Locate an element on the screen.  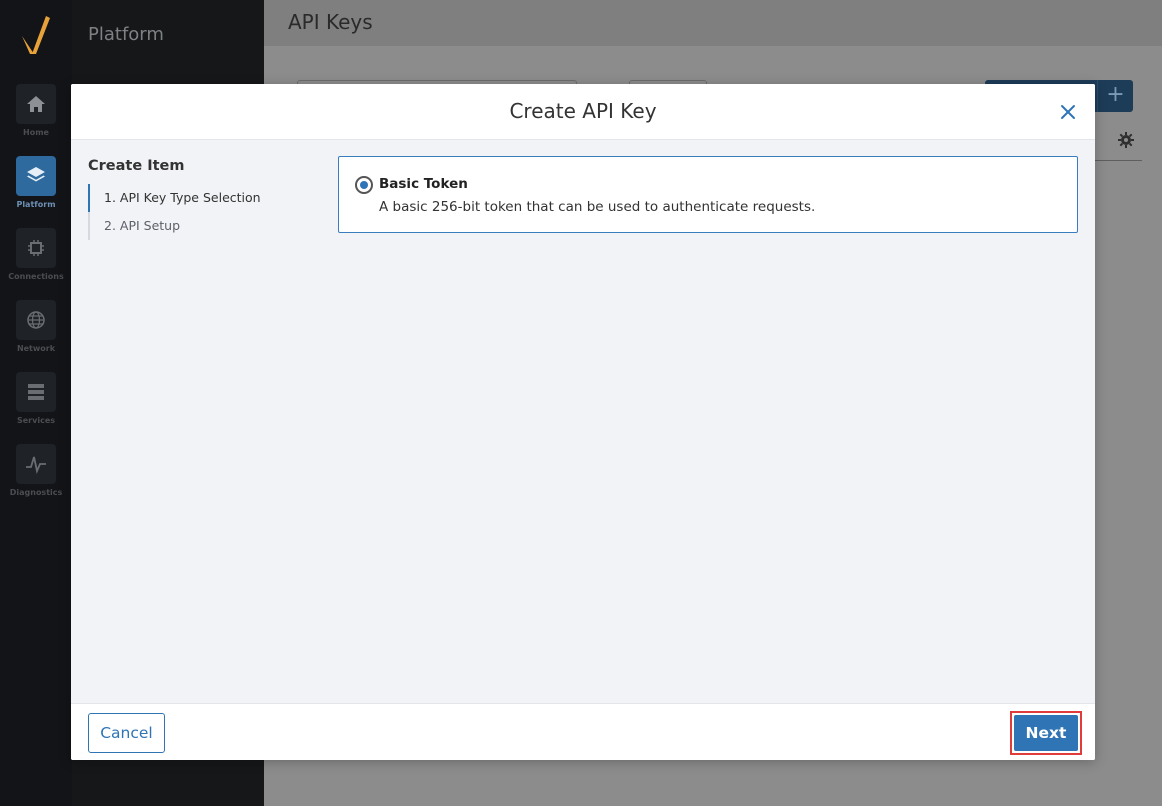
step-list: 1. API Key Type Selection 2. API Setup is located at coordinates (203, 212).